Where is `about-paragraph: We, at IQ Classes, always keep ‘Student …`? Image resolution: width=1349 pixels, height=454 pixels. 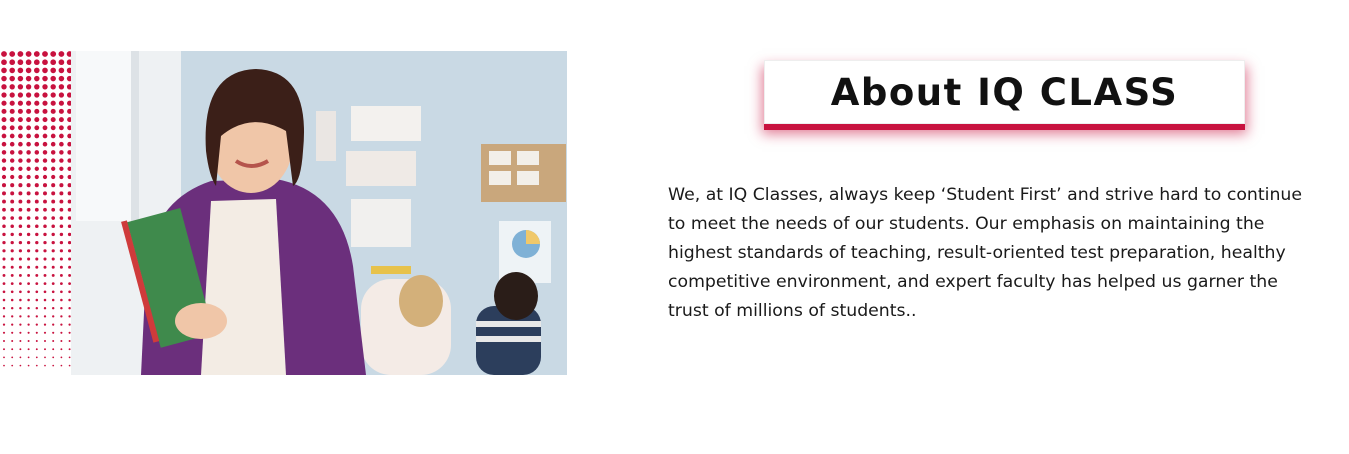 about-paragraph: We, at IQ Classes, always keep ‘Student … is located at coordinates (985, 253).